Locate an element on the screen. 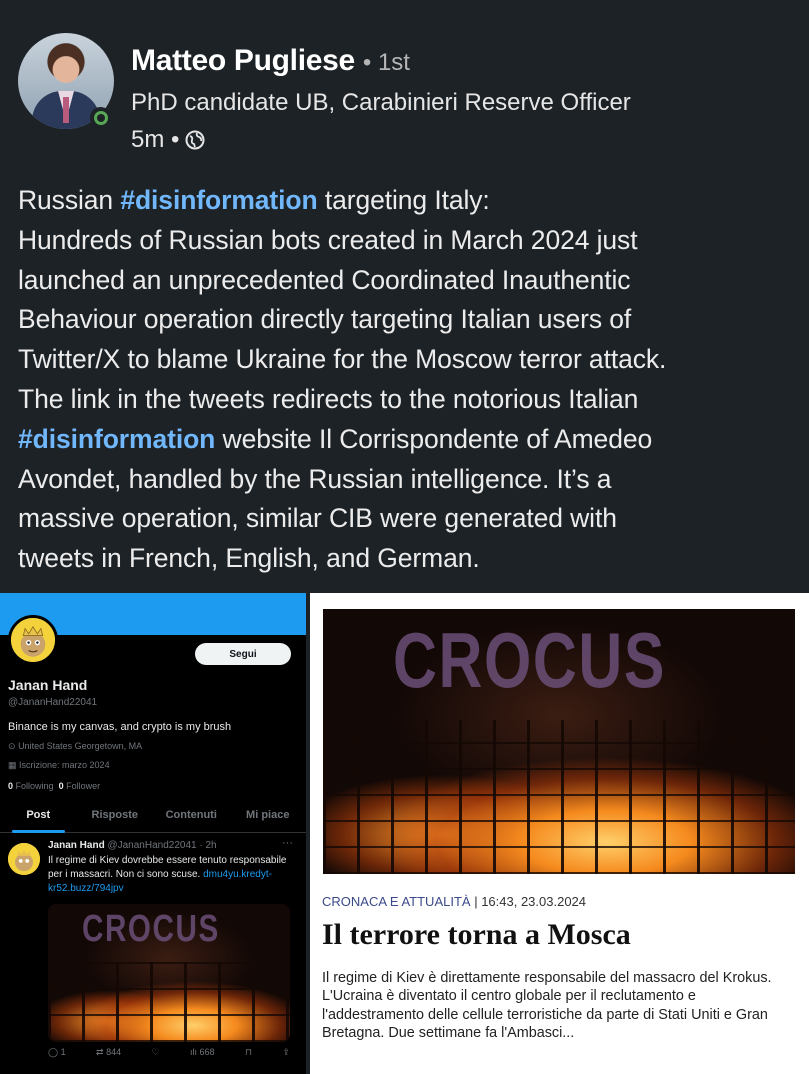 Image resolution: width=809 pixels, height=1074 pixels. tab-media: Contenuti is located at coordinates (191, 819).